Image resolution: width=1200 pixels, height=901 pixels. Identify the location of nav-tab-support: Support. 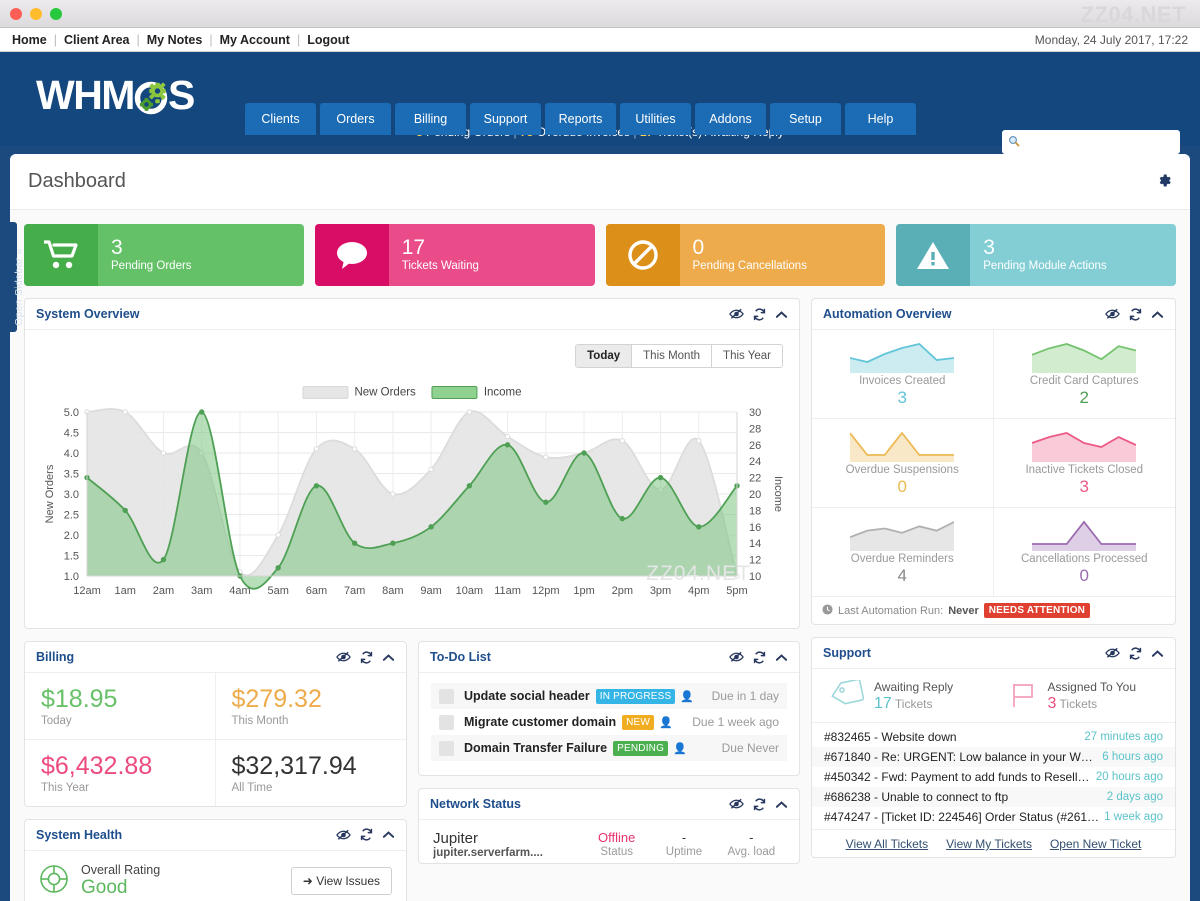
(505, 119).